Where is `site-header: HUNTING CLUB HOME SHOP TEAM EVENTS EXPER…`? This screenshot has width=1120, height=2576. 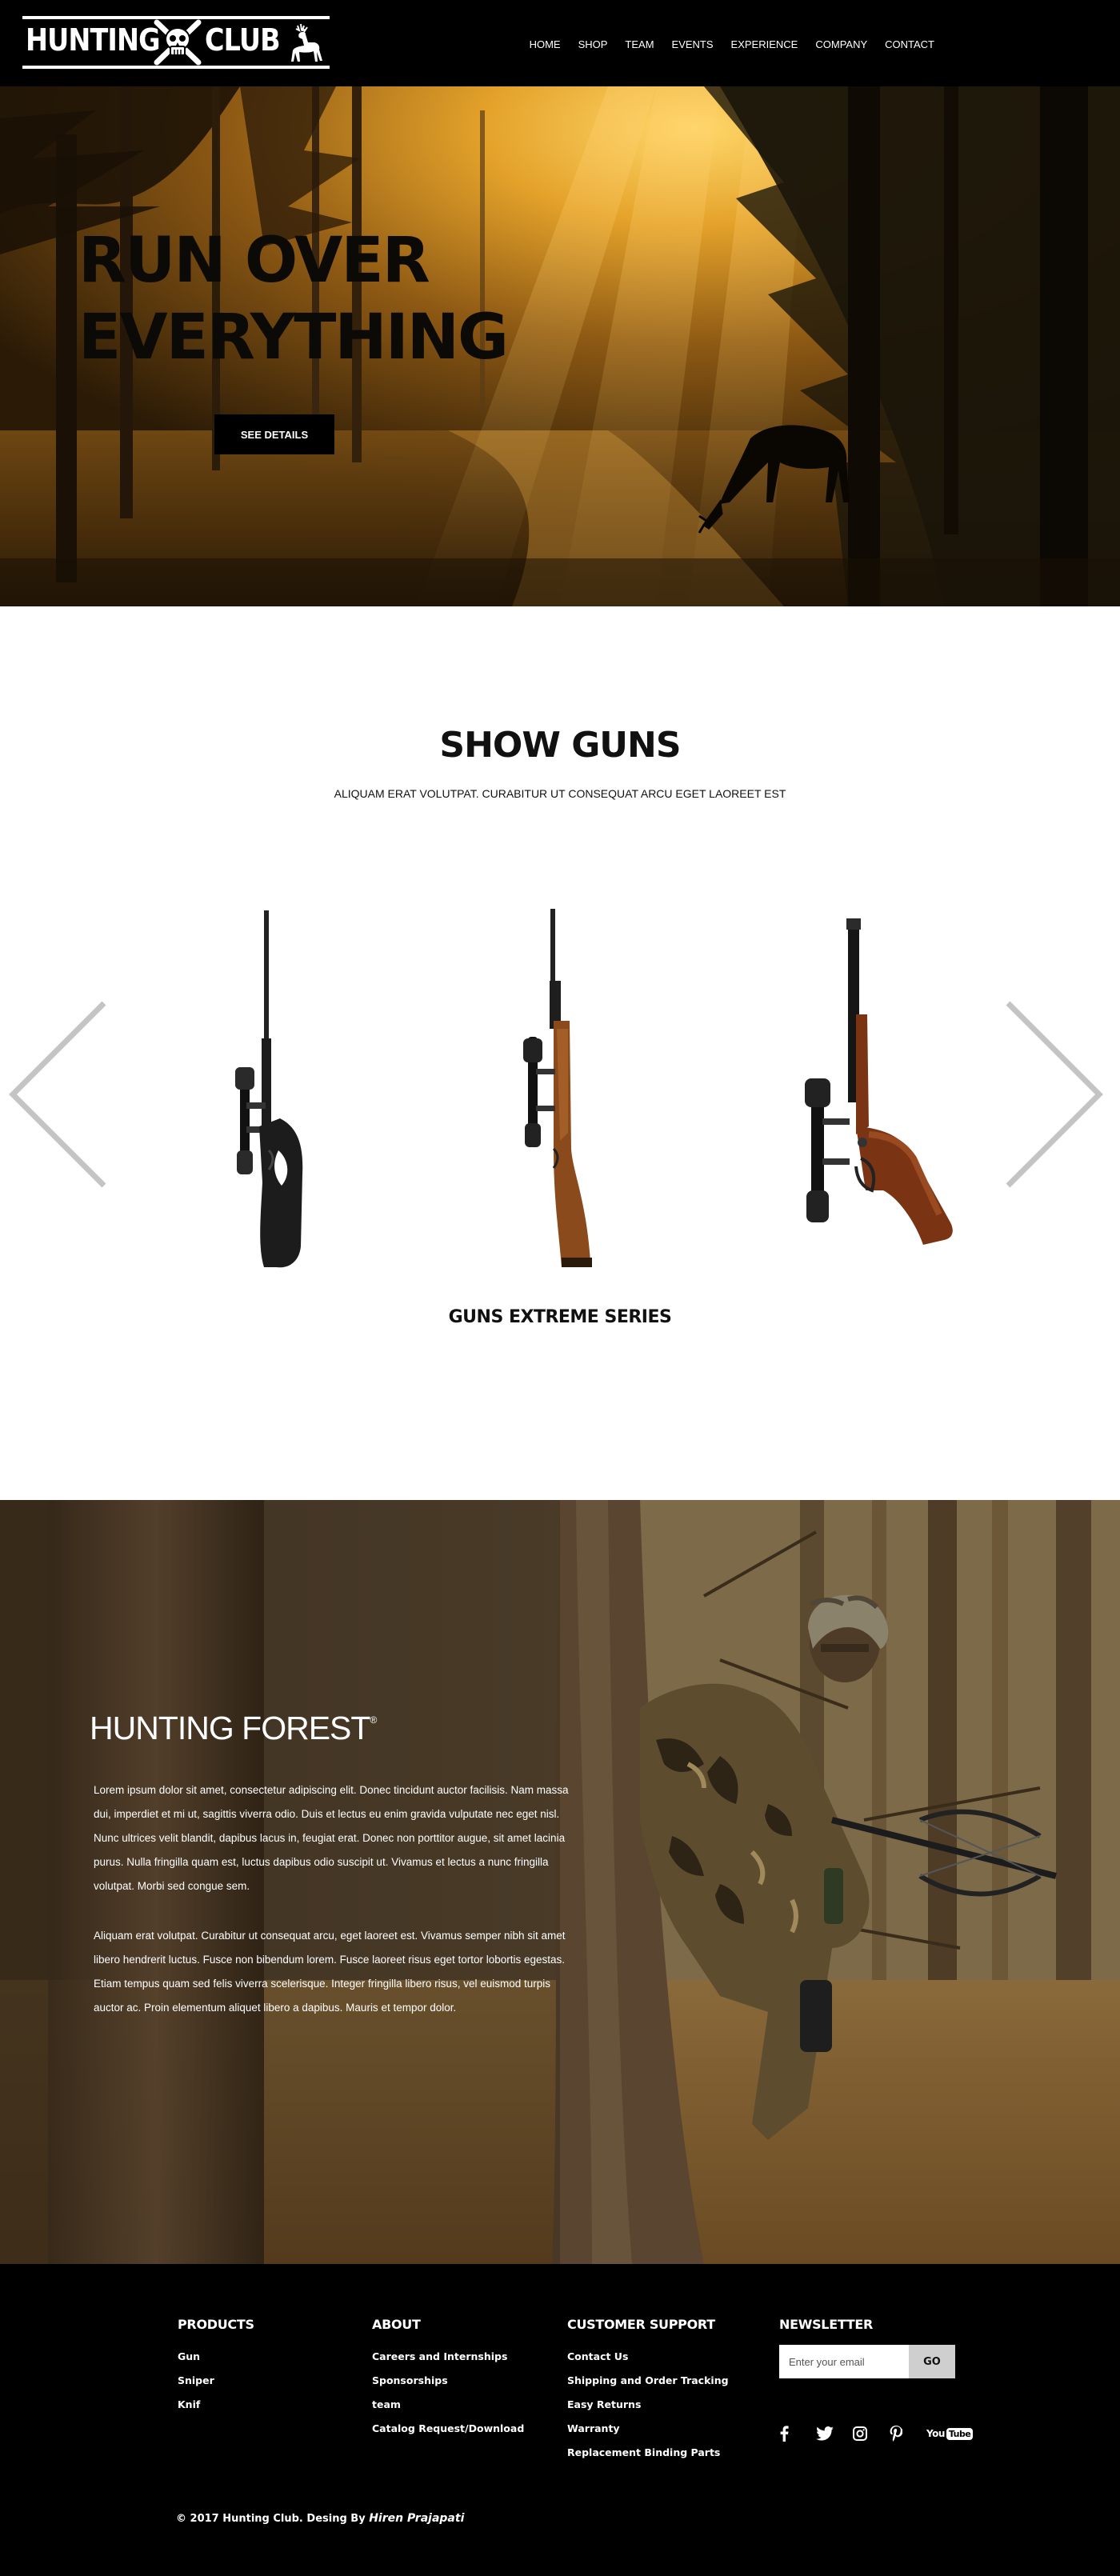
site-header: HUNTING CLUB HOME SHOP TEAM EVENTS EXPER… is located at coordinates (560, 43).